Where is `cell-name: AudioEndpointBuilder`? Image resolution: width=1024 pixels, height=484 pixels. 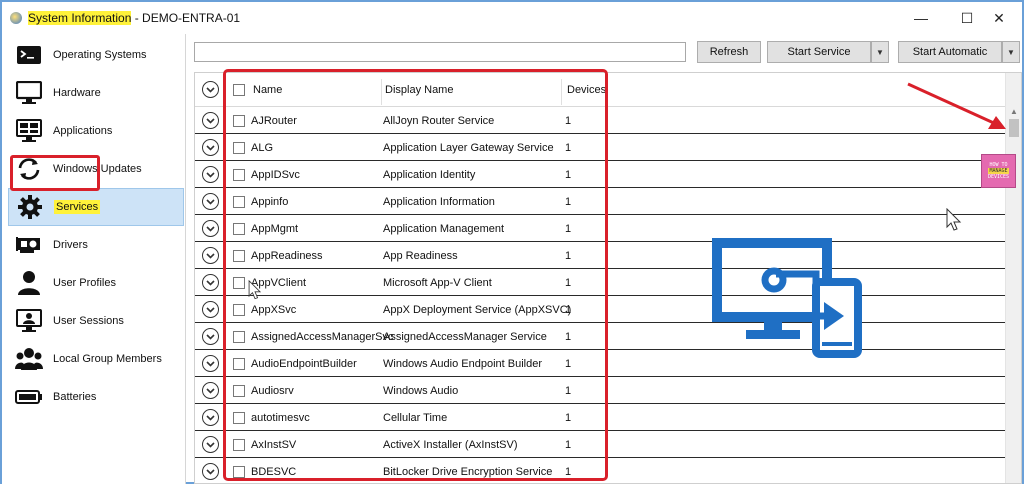
cell-name: AudioEndpointBuilder is located at coordinates (304, 364).